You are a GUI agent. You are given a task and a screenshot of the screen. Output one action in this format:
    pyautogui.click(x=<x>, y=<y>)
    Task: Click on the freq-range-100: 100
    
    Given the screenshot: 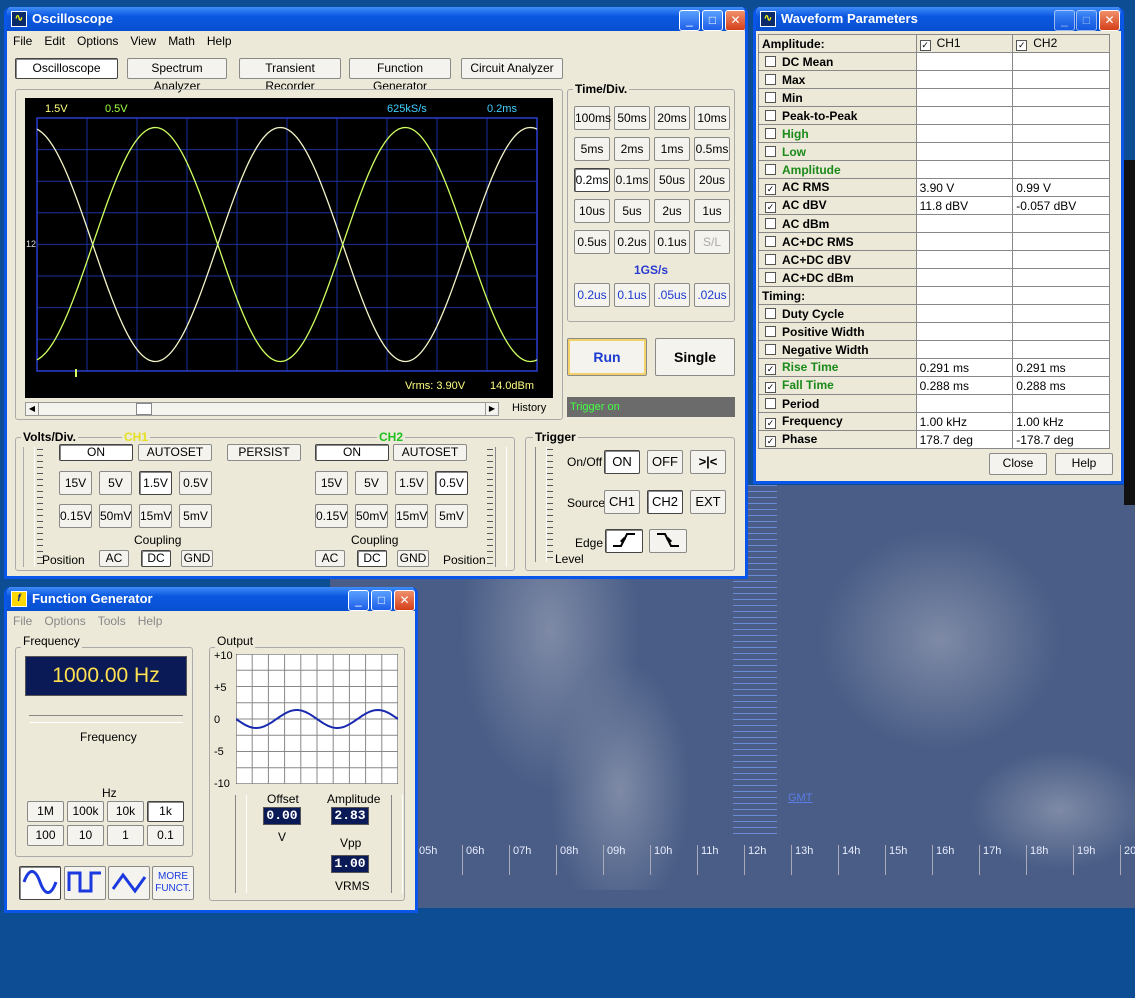 What is the action you would take?
    pyautogui.click(x=45, y=835)
    